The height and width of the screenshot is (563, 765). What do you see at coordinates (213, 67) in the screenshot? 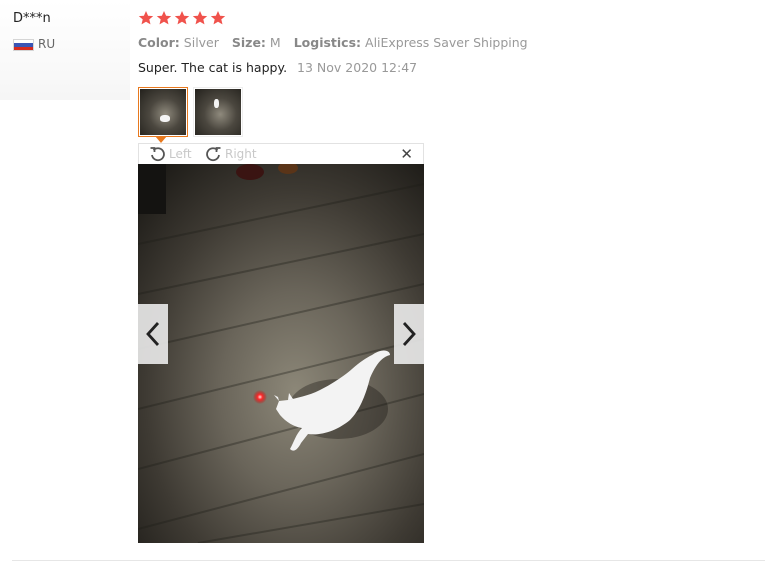
I see `review-comment: Super. The cat is happy.` at bounding box center [213, 67].